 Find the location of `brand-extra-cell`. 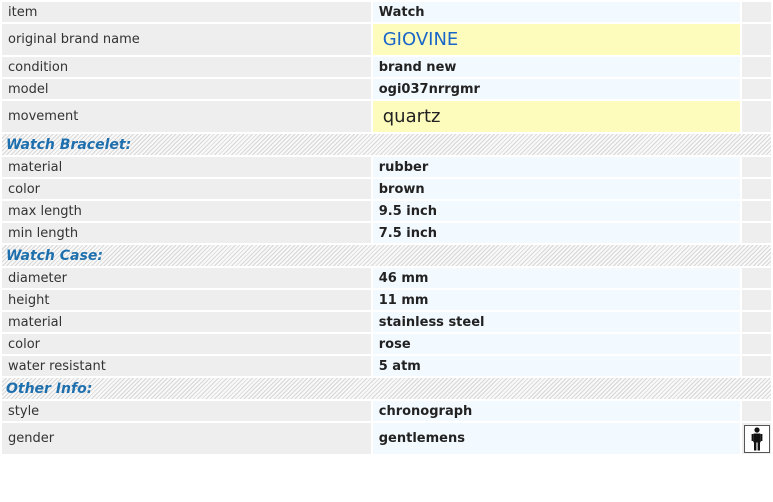

brand-extra-cell is located at coordinates (756, 39).